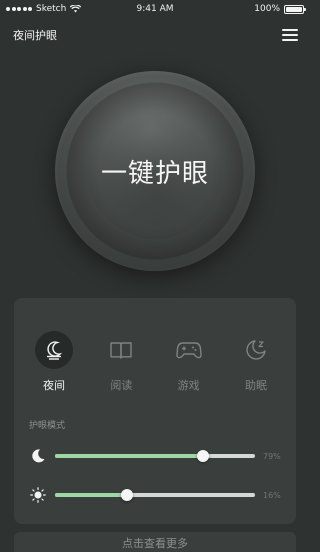  What do you see at coordinates (155, 362) in the screenshot?
I see `mode-selector: 夜间 阅读 游戏 助眠` at bounding box center [155, 362].